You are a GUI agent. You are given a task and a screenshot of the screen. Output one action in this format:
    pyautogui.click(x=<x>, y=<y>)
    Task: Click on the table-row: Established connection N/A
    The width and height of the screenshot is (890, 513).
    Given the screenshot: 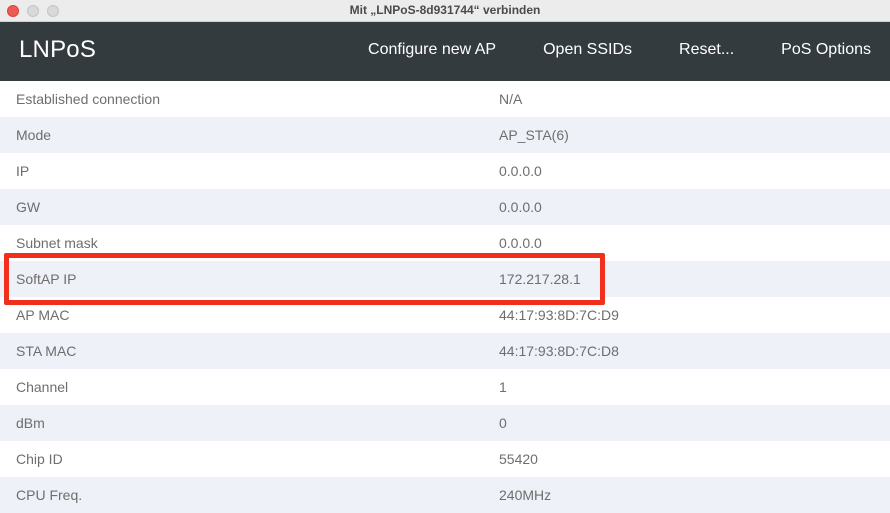 What is the action you would take?
    pyautogui.click(x=445, y=99)
    